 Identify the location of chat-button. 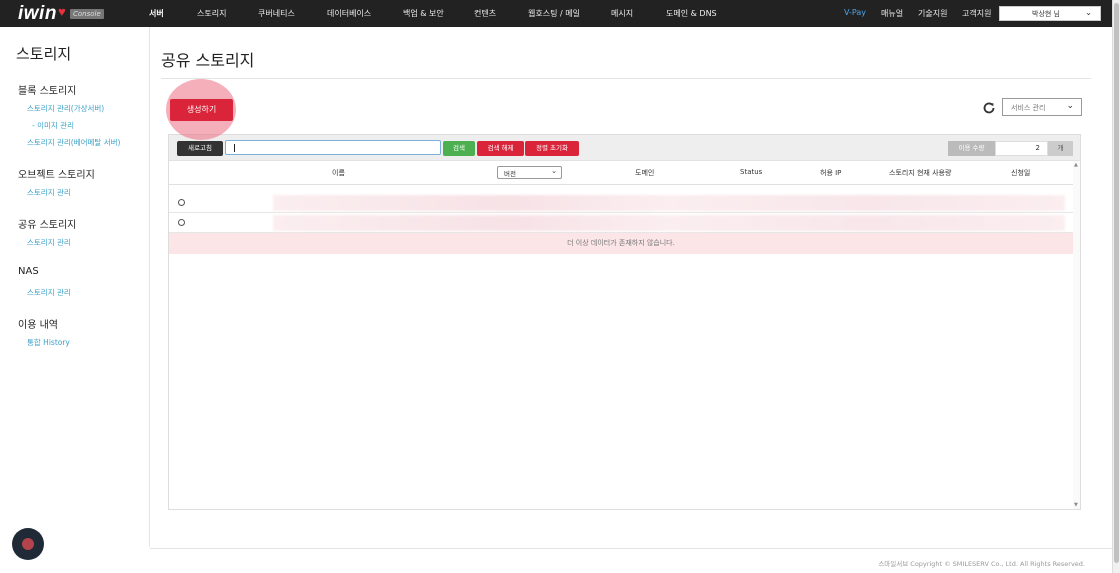
(28, 544).